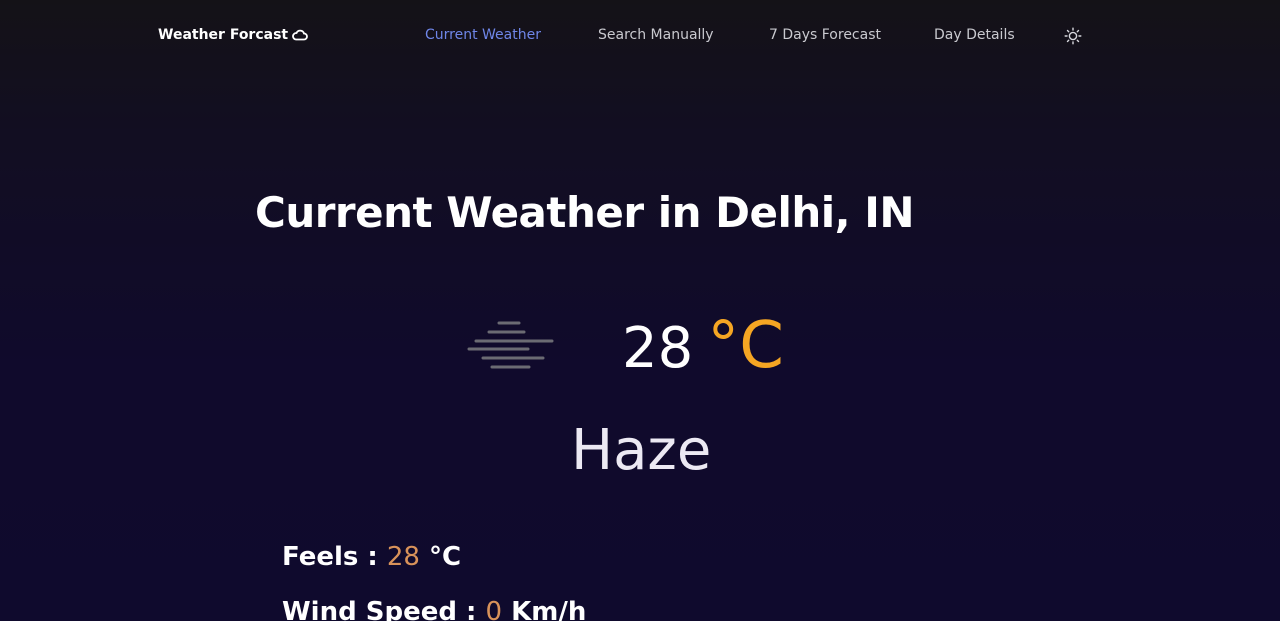  Describe the element at coordinates (494, 609) in the screenshot. I see `wind-value: 0` at that location.